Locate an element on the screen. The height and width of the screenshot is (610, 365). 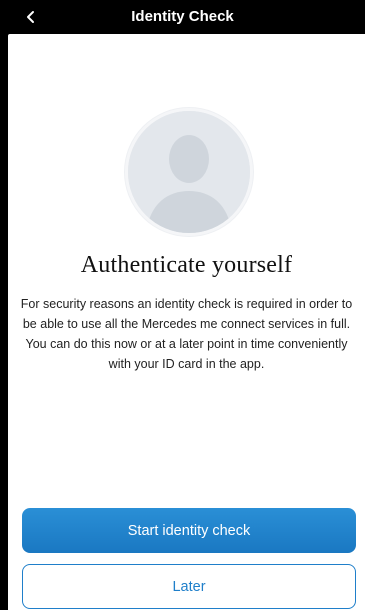
user-silhouette-icon is located at coordinates (189, 172).